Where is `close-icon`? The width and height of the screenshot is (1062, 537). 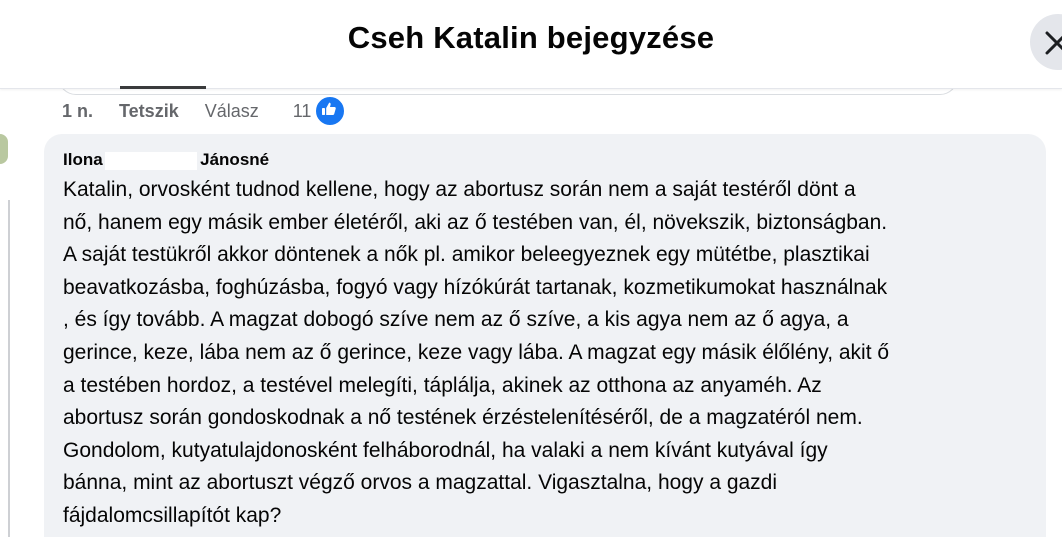 close-icon is located at coordinates (1053, 43).